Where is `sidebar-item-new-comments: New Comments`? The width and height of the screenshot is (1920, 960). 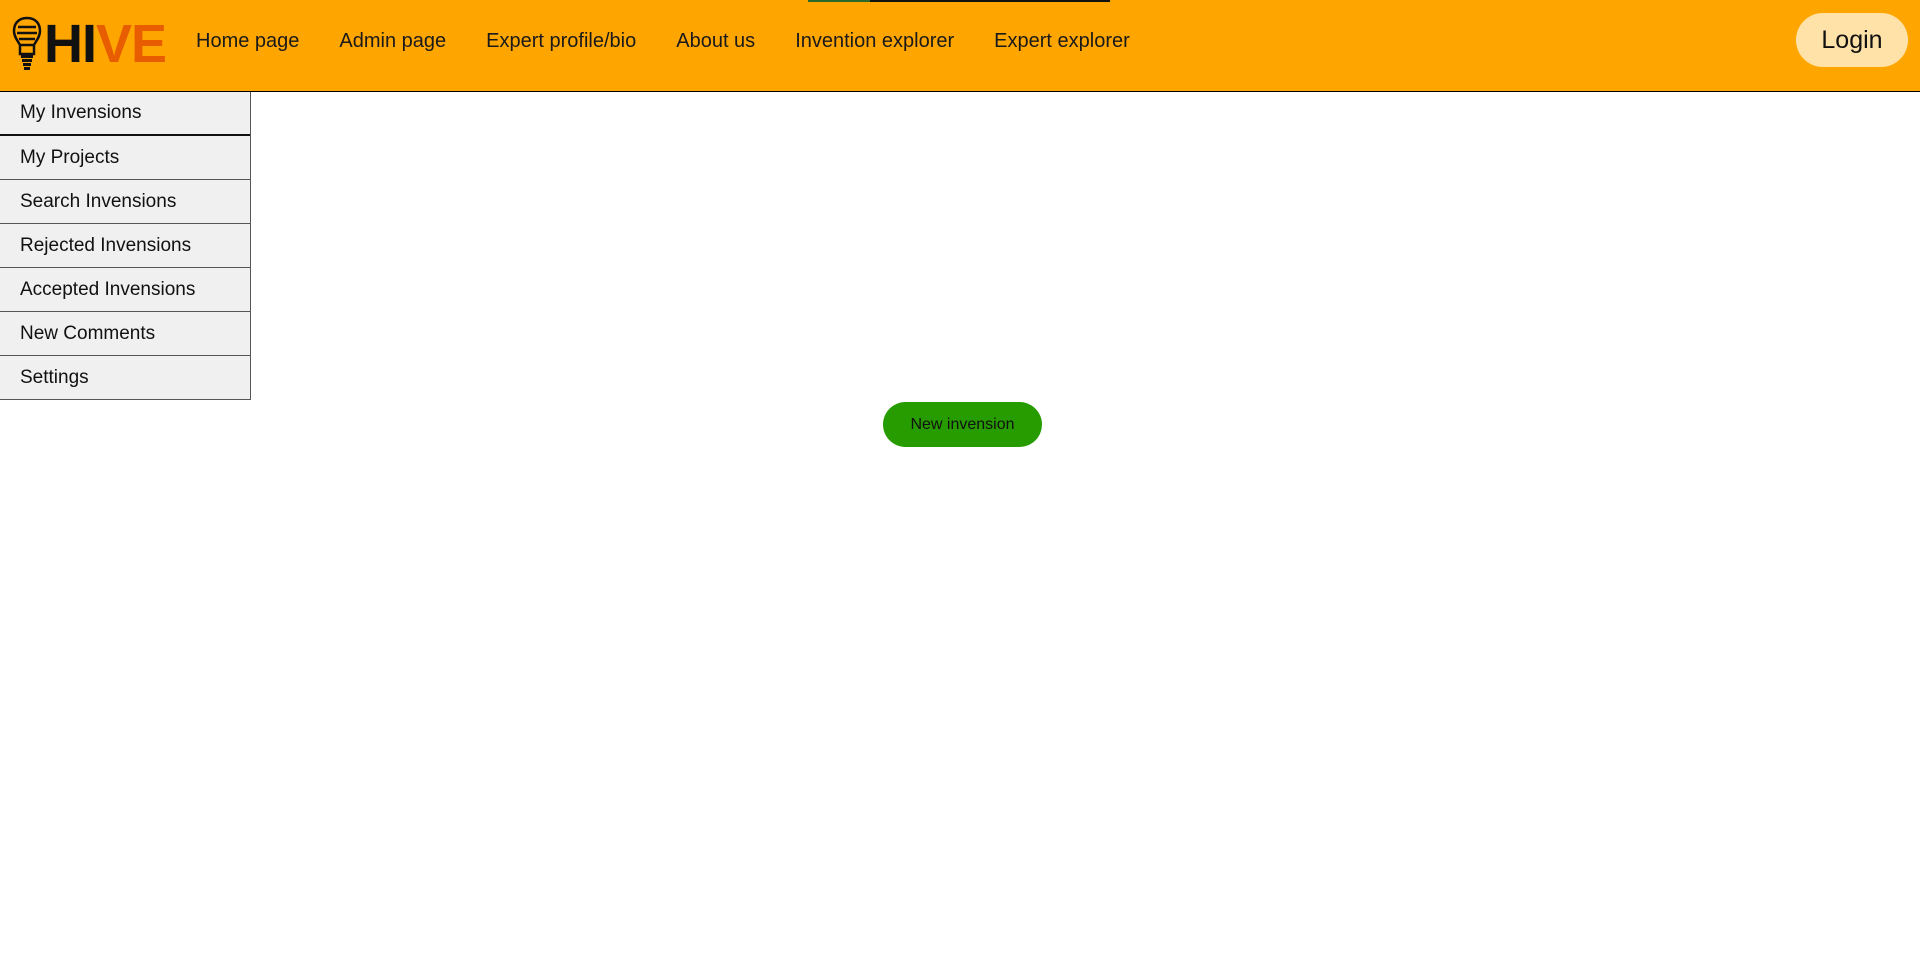
sidebar-item-new-comments: New Comments is located at coordinates (125, 334).